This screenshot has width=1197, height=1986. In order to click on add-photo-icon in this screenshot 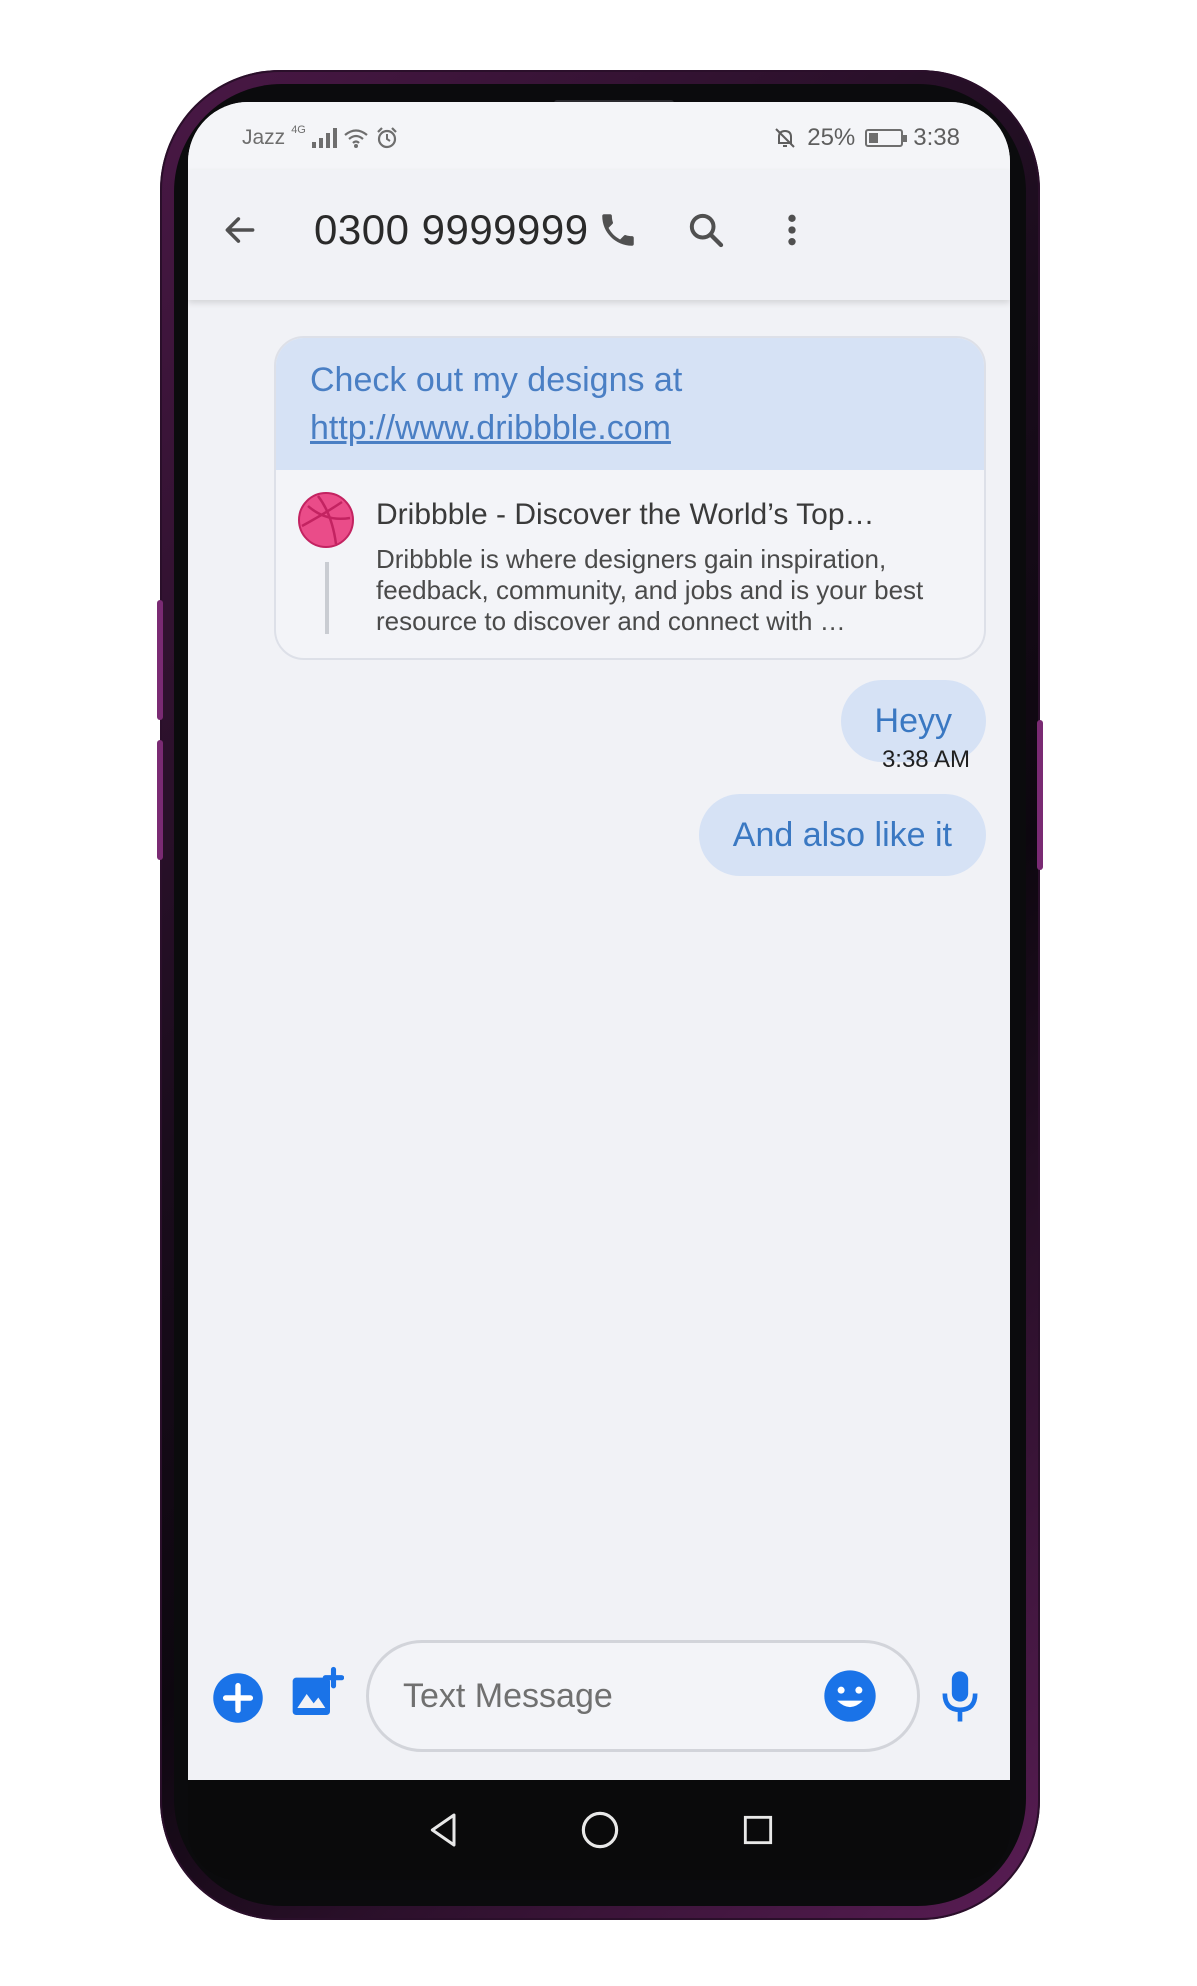, I will do `click(318, 1690)`.